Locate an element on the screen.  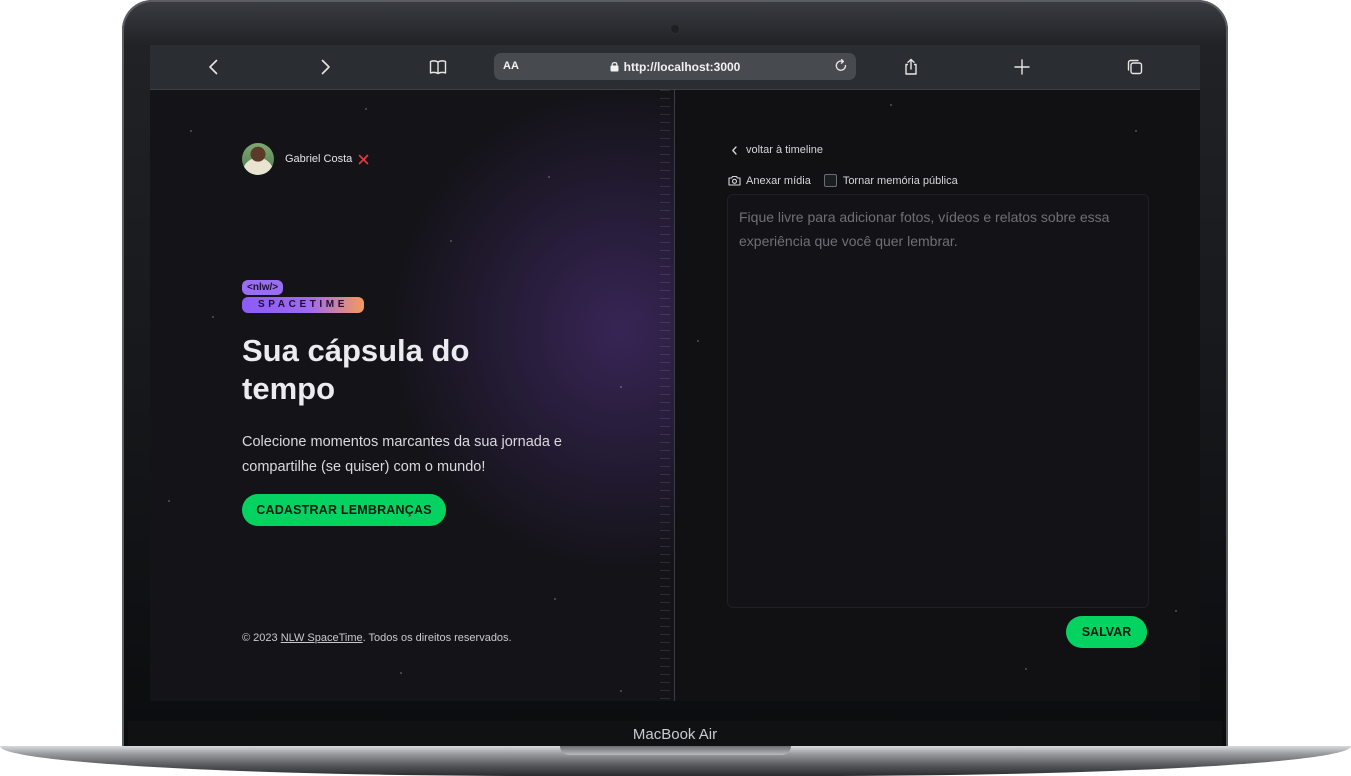
public-memory-toggle: Tornar memória pública is located at coordinates (890, 180).